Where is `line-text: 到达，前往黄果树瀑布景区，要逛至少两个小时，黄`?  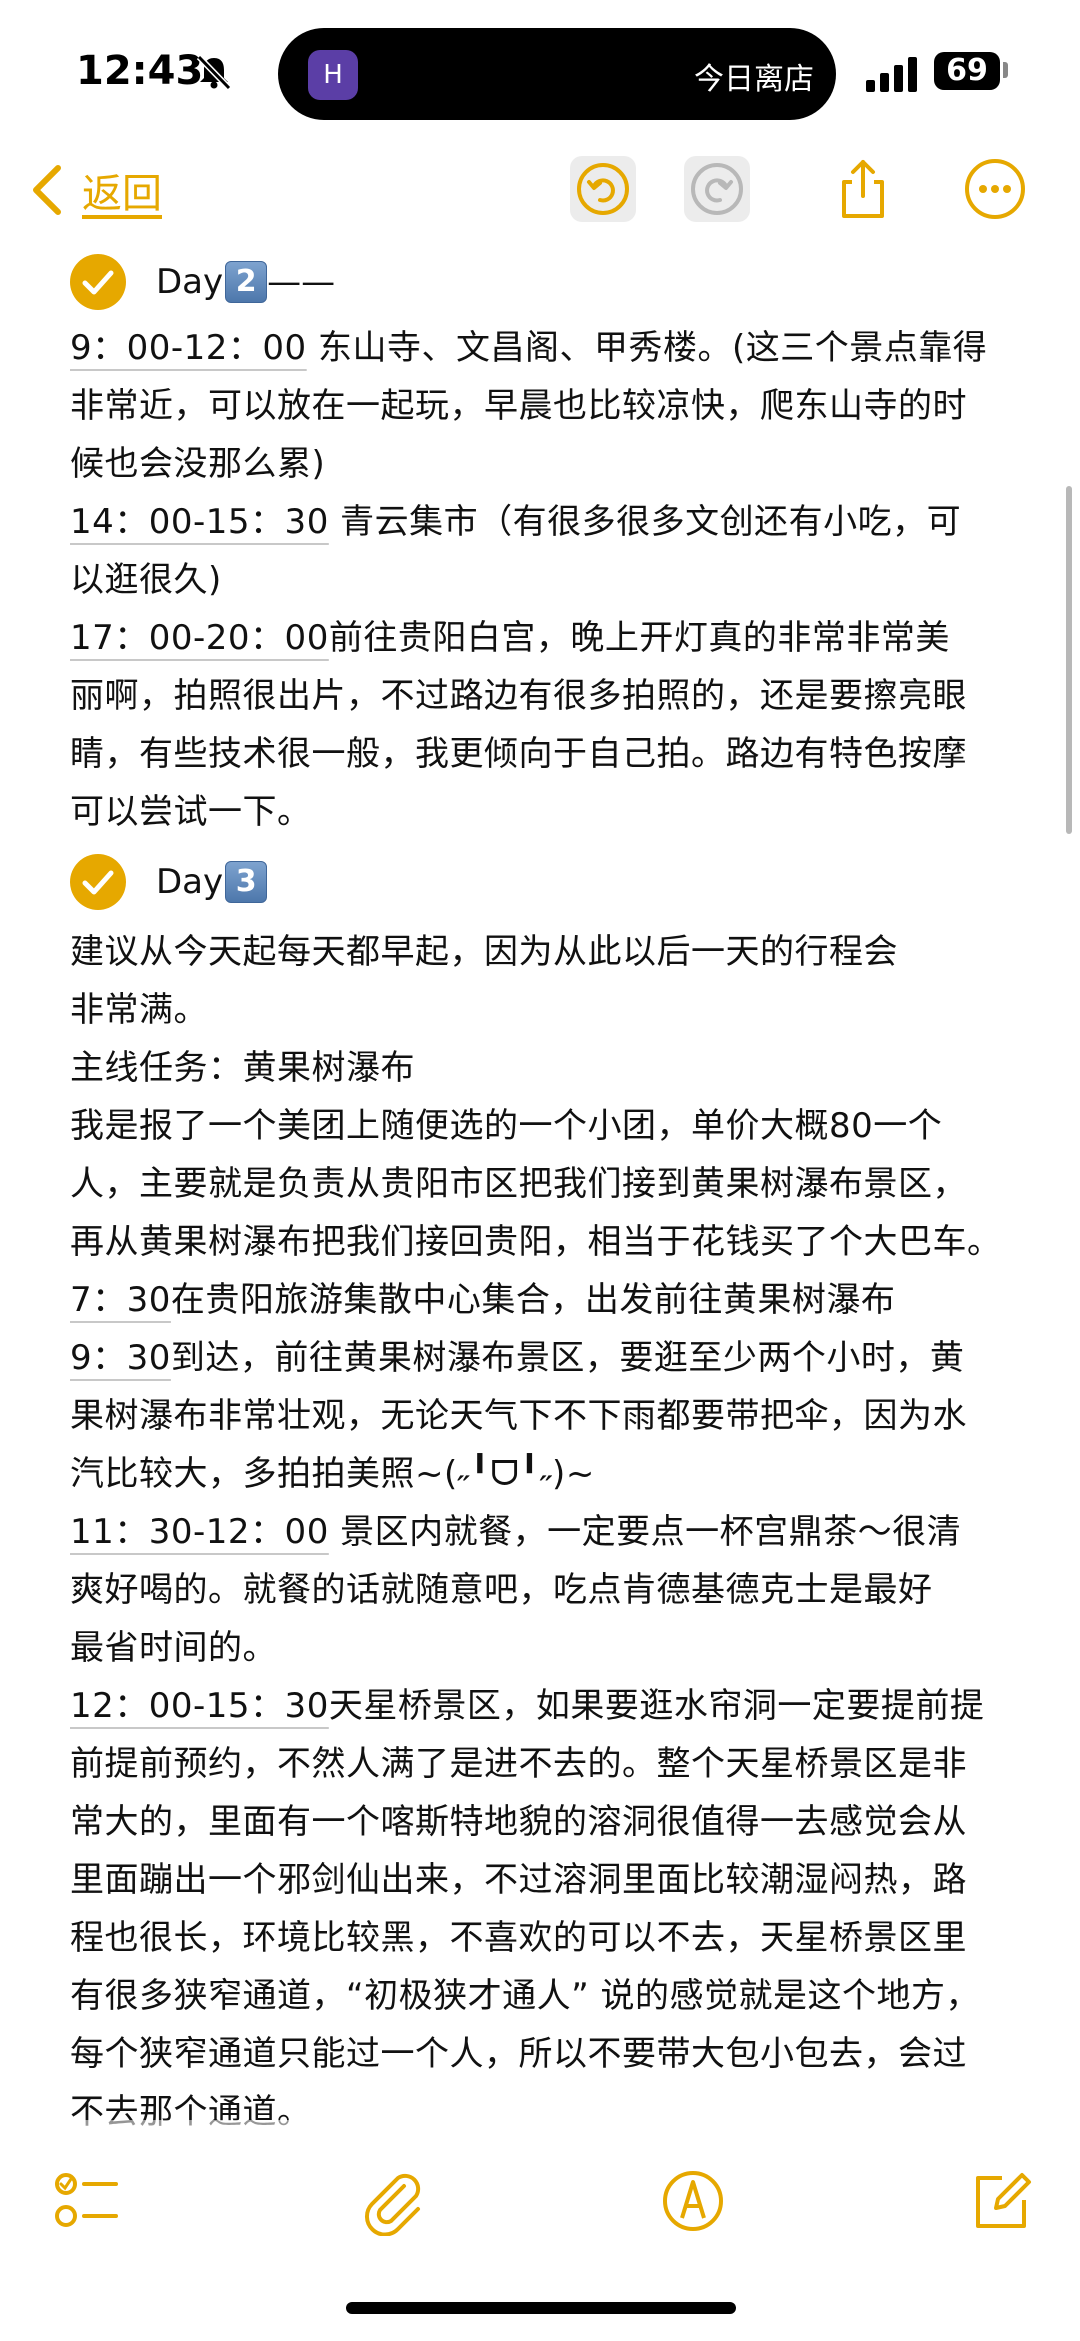
line-text: 到达，前往黄果树瀑布景区，要逛至少两个小时，黄 is located at coordinates (567, 1358).